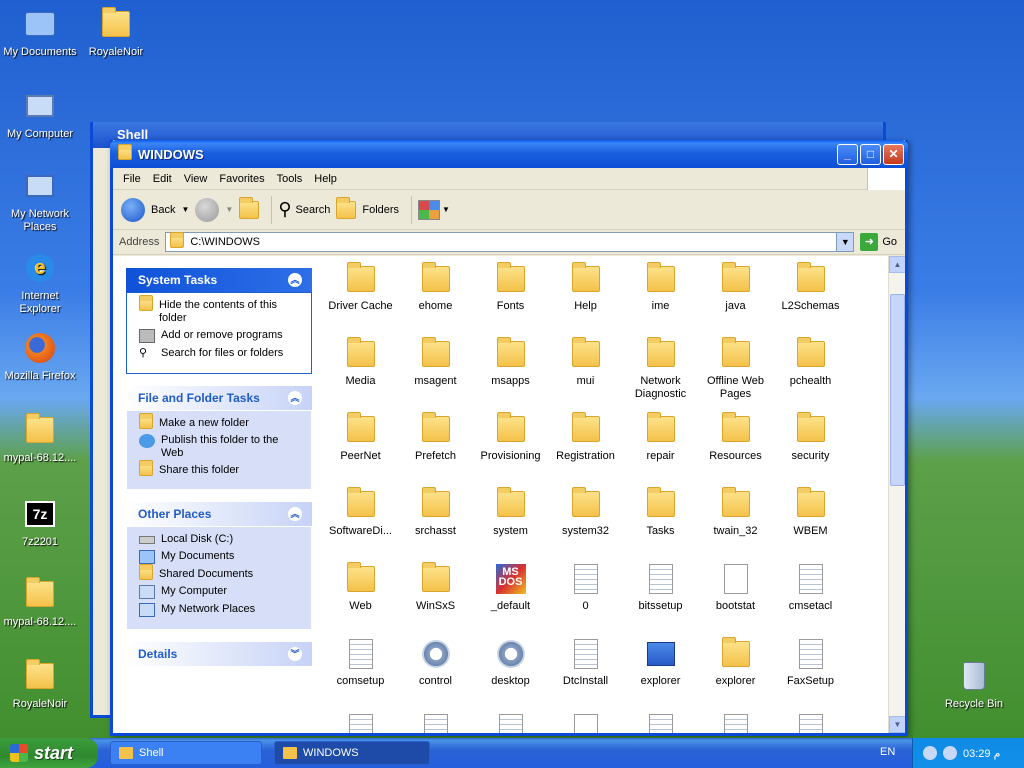 This screenshot has width=1024, height=768. What do you see at coordinates (810, 518) in the screenshot?
I see `file-item: WBEM` at bounding box center [810, 518].